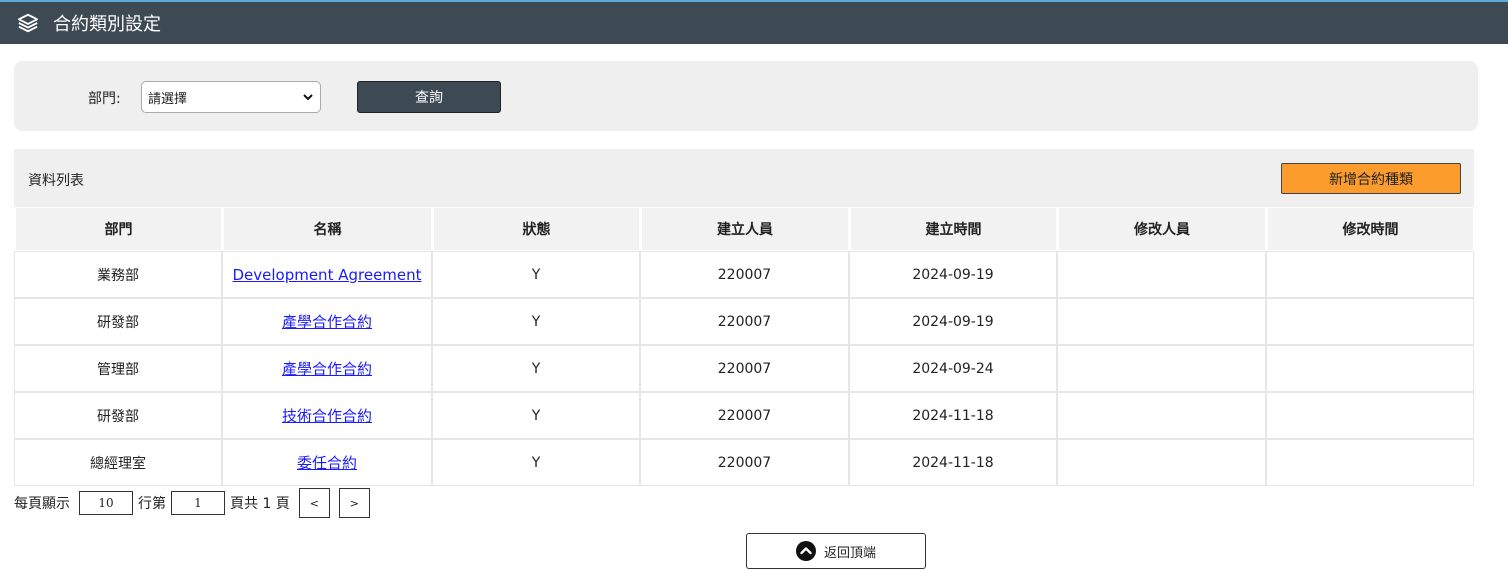 The image size is (1508, 588). I want to click on table-row: 總經理室 委任合約 Y 220007 2024-11-18, so click(744, 462).